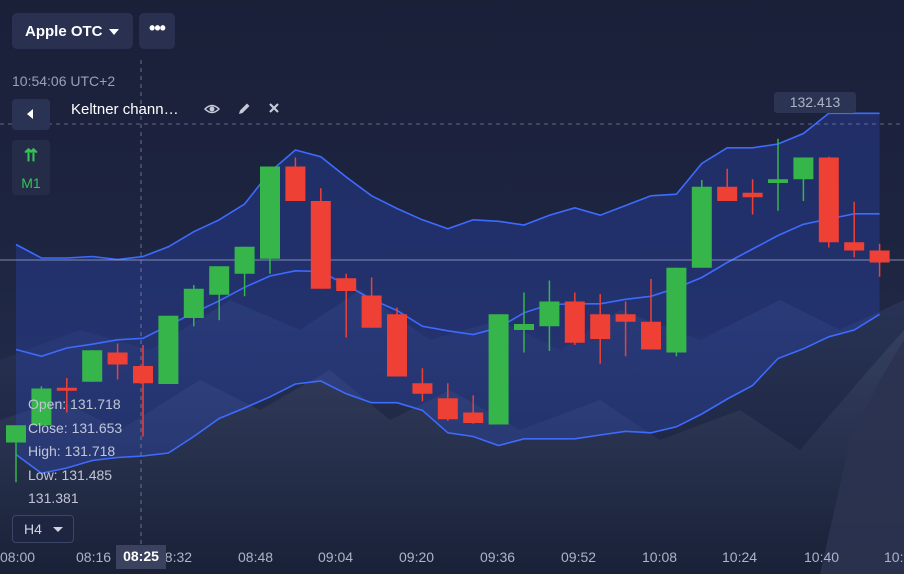 This screenshot has height=574, width=904. I want to click on x-tick-label: 09:36, so click(498, 557).